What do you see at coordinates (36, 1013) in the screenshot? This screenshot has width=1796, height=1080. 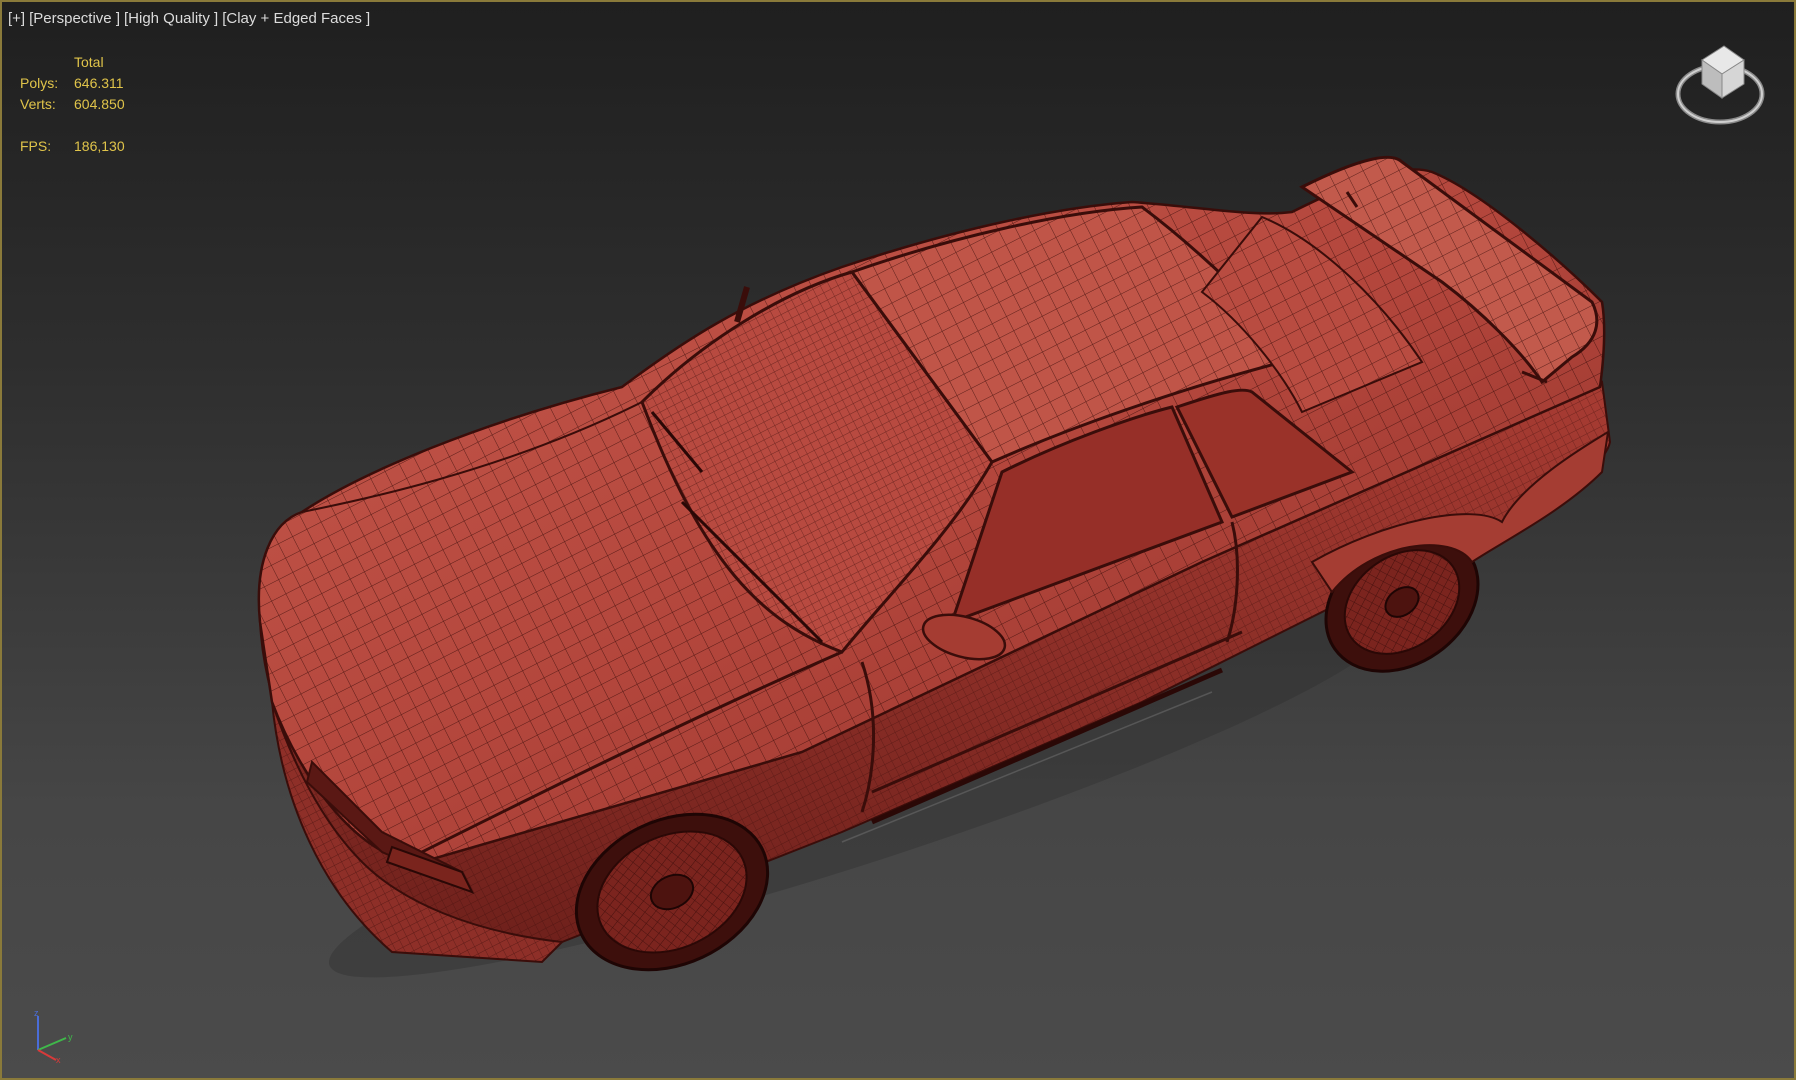 I see `axis-z-label: z` at bounding box center [36, 1013].